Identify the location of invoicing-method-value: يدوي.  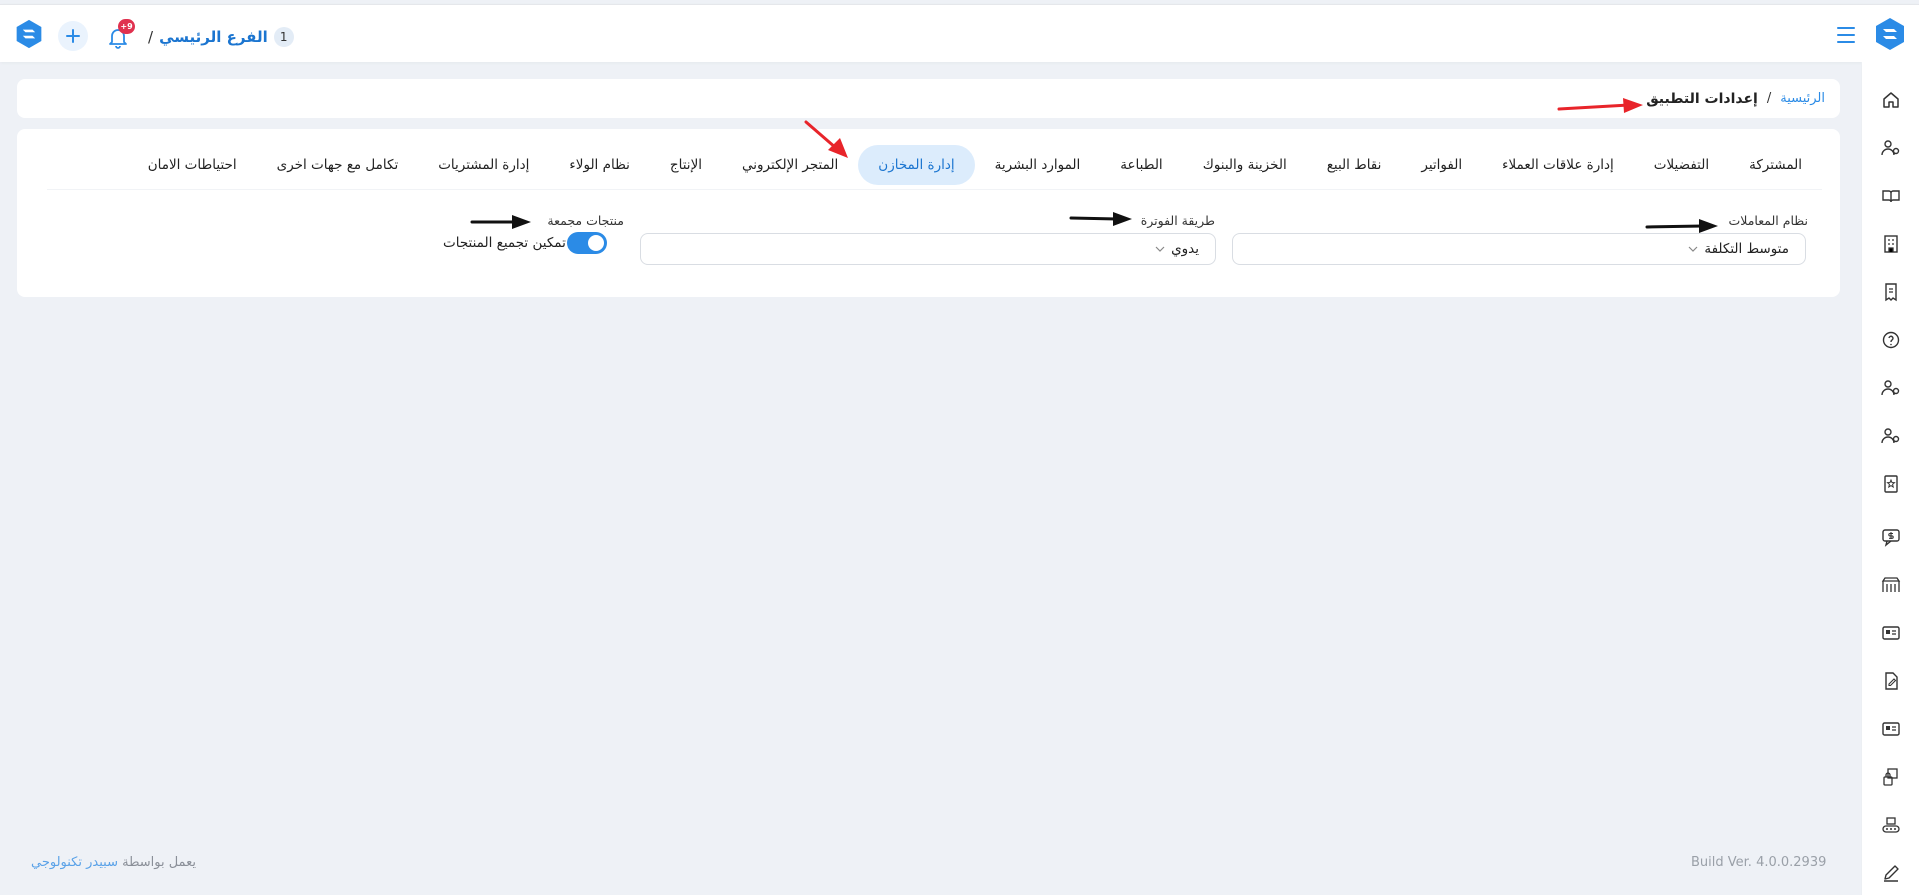
(1185, 249).